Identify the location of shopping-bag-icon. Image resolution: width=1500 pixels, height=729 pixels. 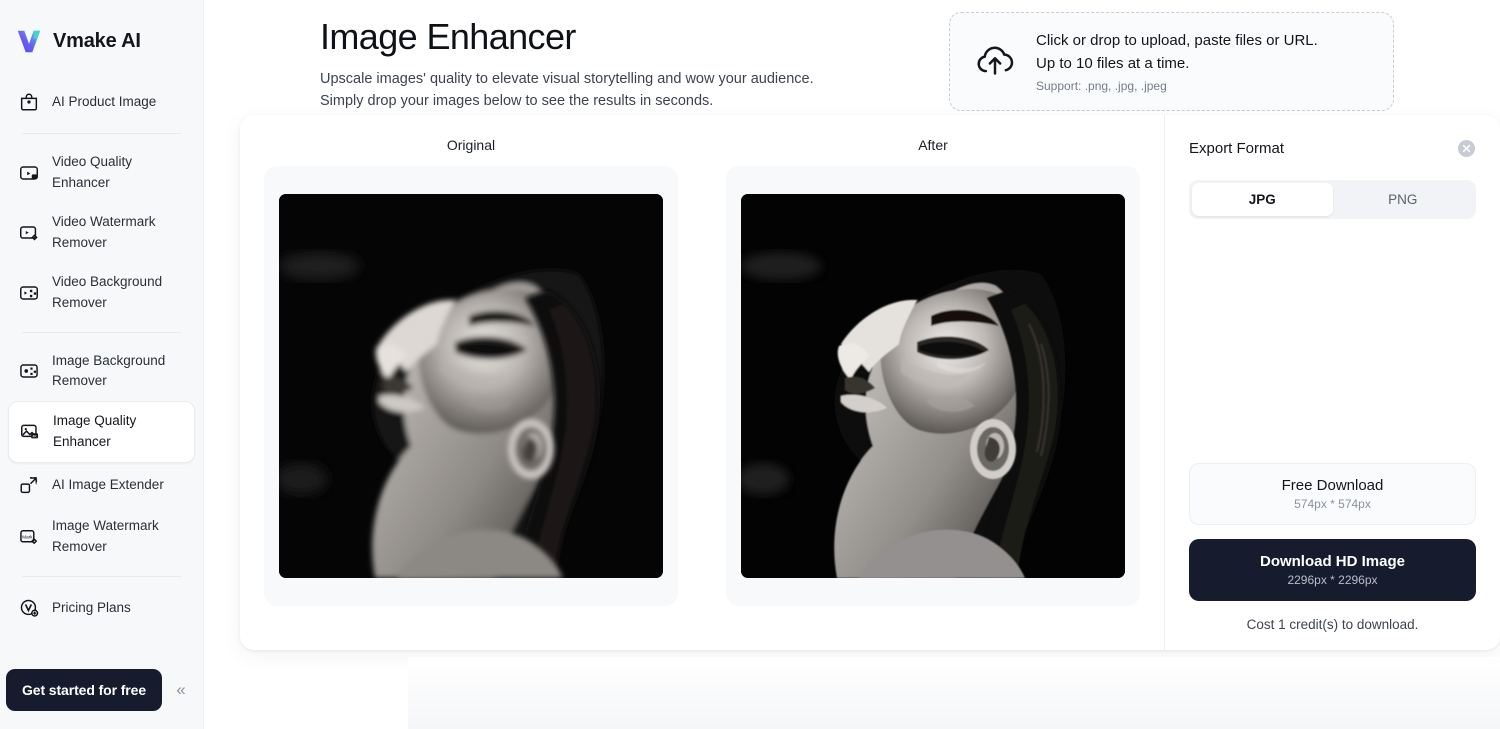
(29, 102).